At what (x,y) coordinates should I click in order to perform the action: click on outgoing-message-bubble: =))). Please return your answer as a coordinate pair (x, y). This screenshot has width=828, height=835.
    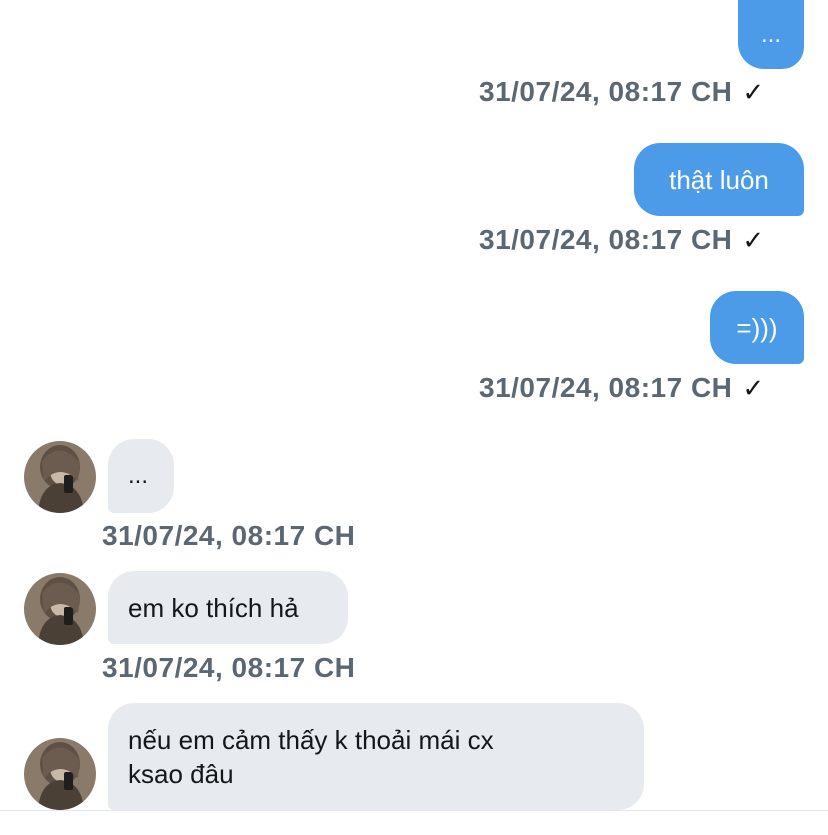
    Looking at the image, I should click on (757, 327).